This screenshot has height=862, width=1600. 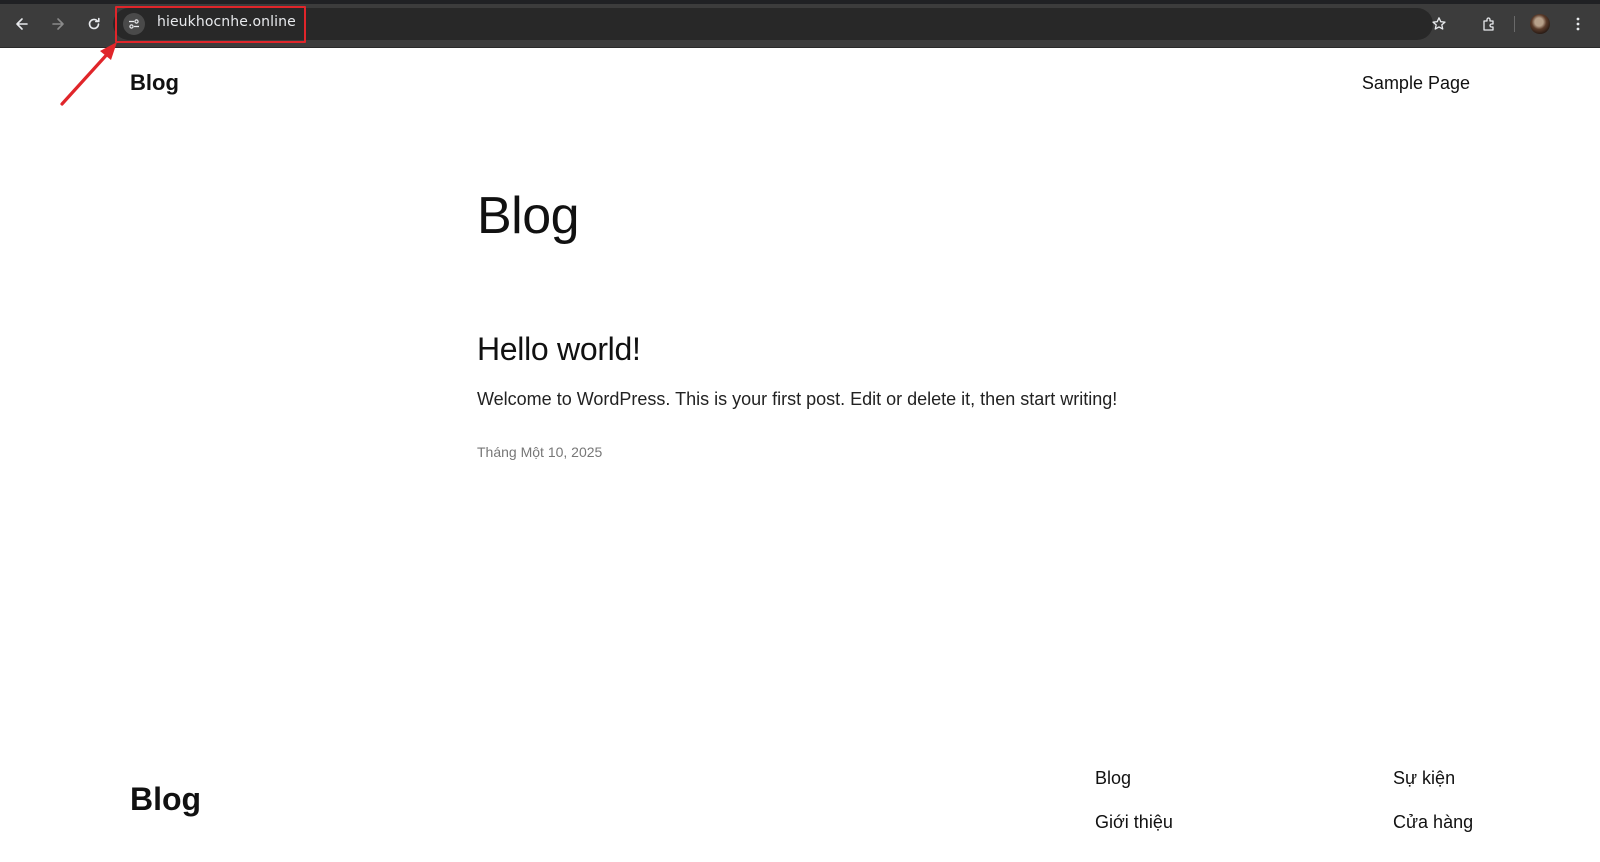 What do you see at coordinates (88, 74) in the screenshot?
I see `annotation-arrow` at bounding box center [88, 74].